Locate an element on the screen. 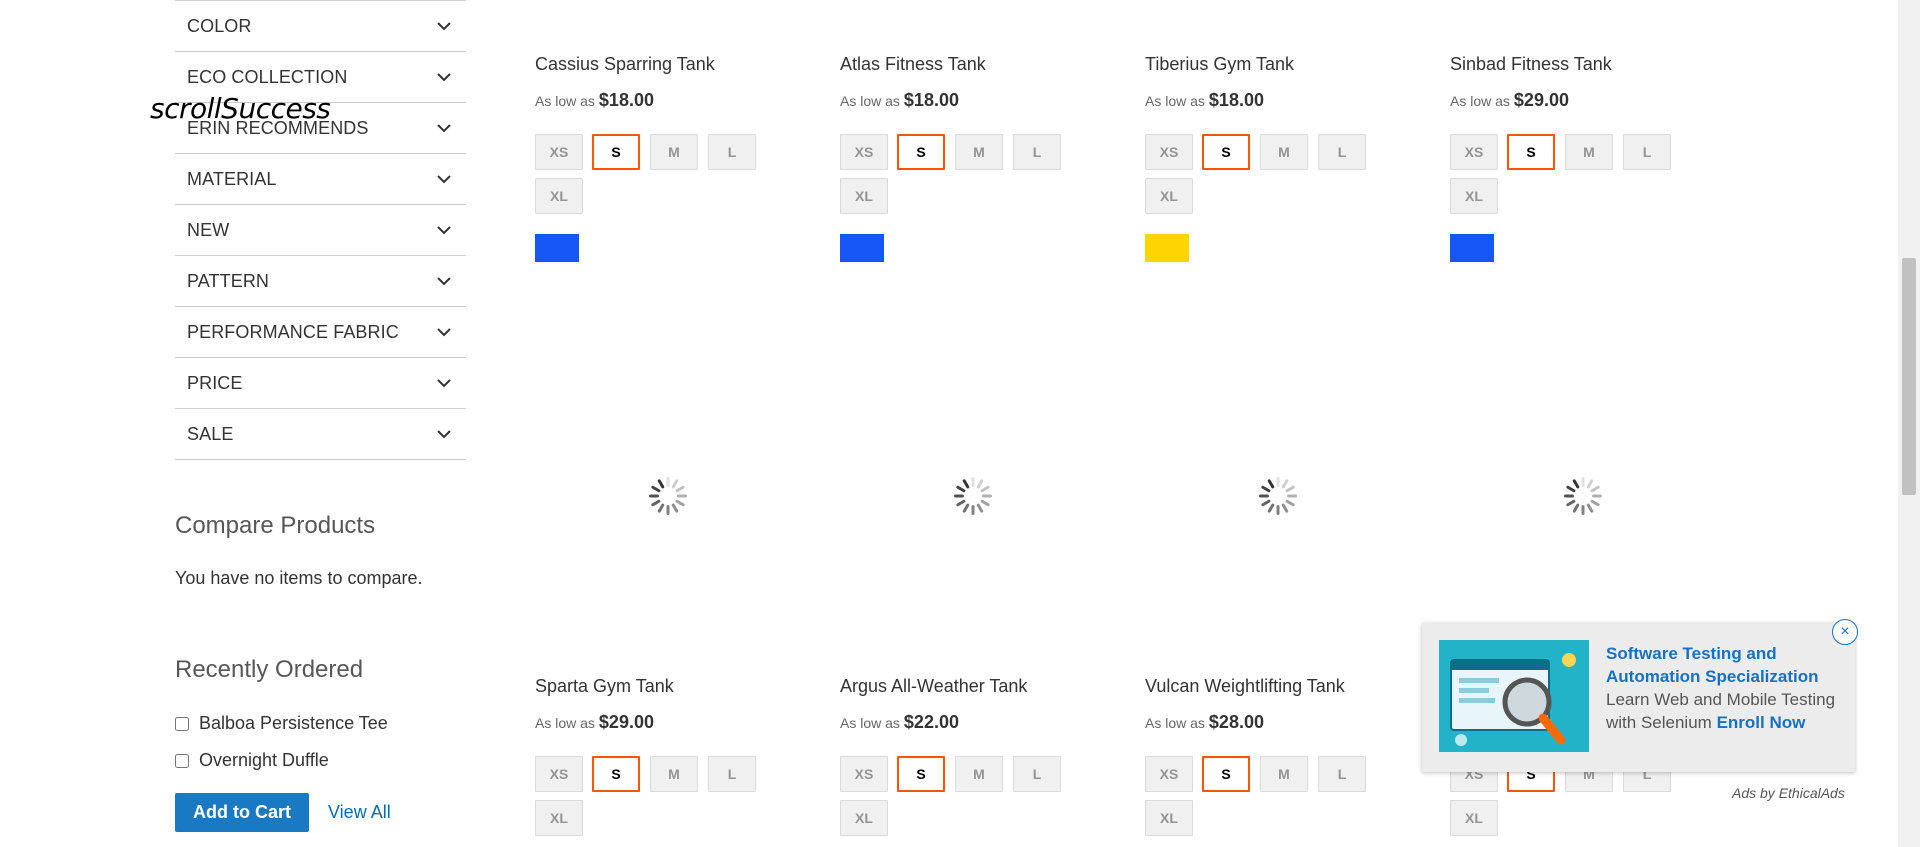  product-price: $28.00 is located at coordinates (1236, 722).